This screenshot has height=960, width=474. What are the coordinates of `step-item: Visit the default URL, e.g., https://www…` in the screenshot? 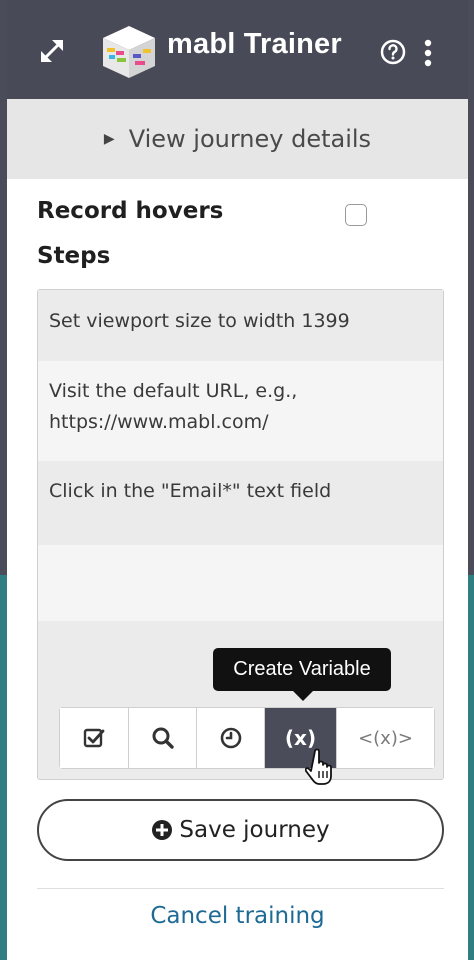 It's located at (240, 411).